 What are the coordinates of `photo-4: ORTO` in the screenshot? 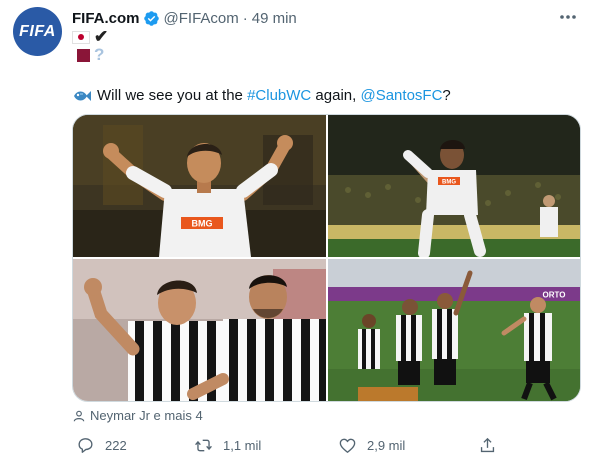 It's located at (454, 330).